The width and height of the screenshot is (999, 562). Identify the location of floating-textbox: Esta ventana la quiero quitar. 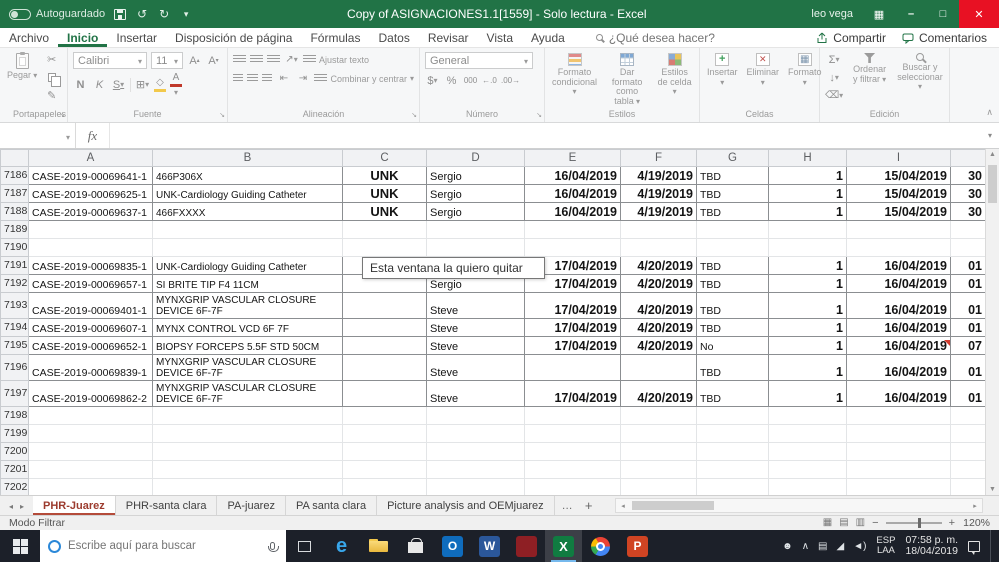
(453, 268).